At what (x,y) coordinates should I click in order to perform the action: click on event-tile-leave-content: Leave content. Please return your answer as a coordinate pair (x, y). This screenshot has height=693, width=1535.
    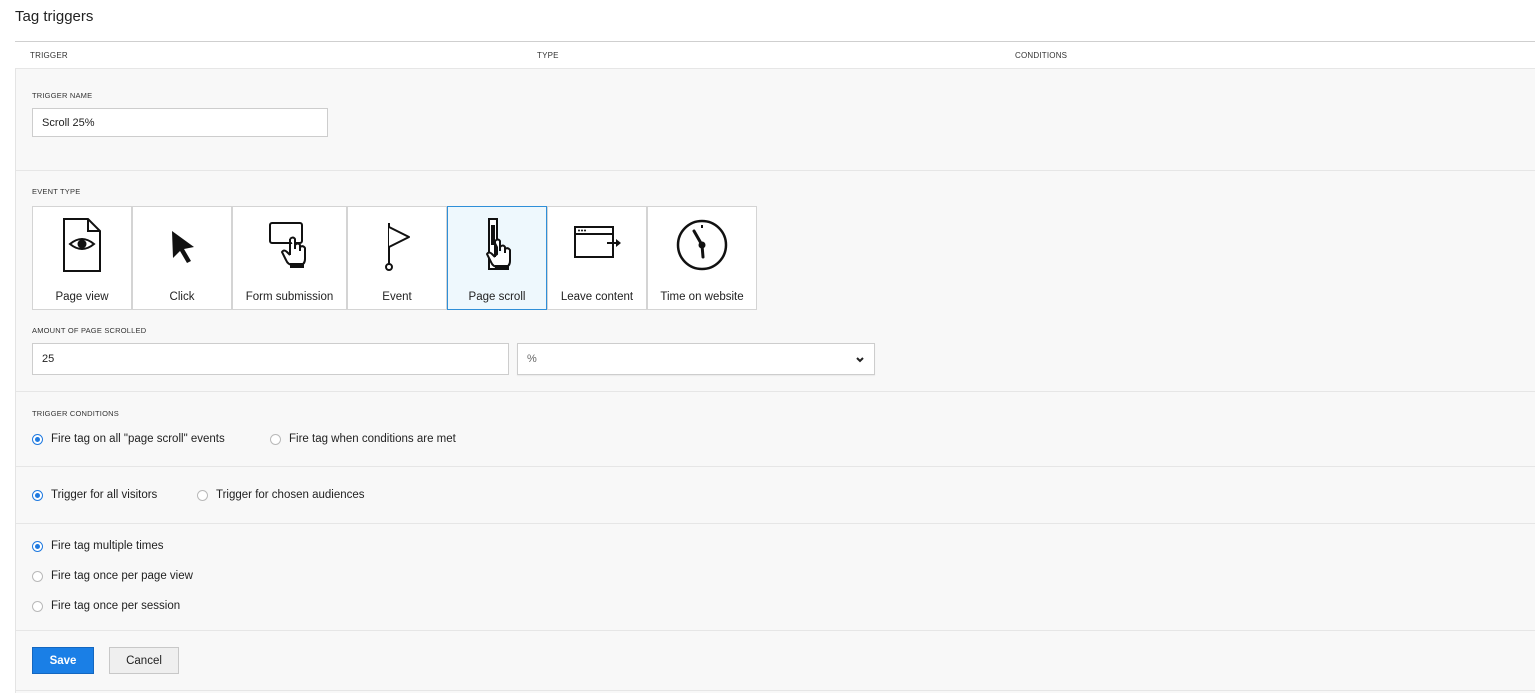
    Looking at the image, I should click on (597, 258).